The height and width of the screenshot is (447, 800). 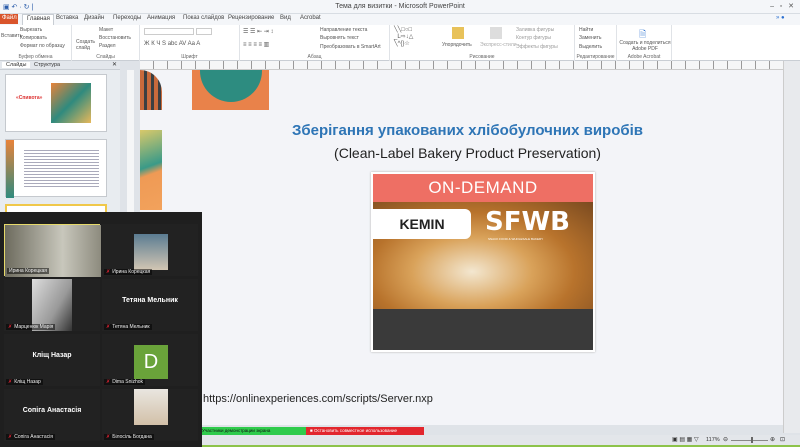 What do you see at coordinates (9, 19) in the screenshot?
I see `tab-file: Файл` at bounding box center [9, 19].